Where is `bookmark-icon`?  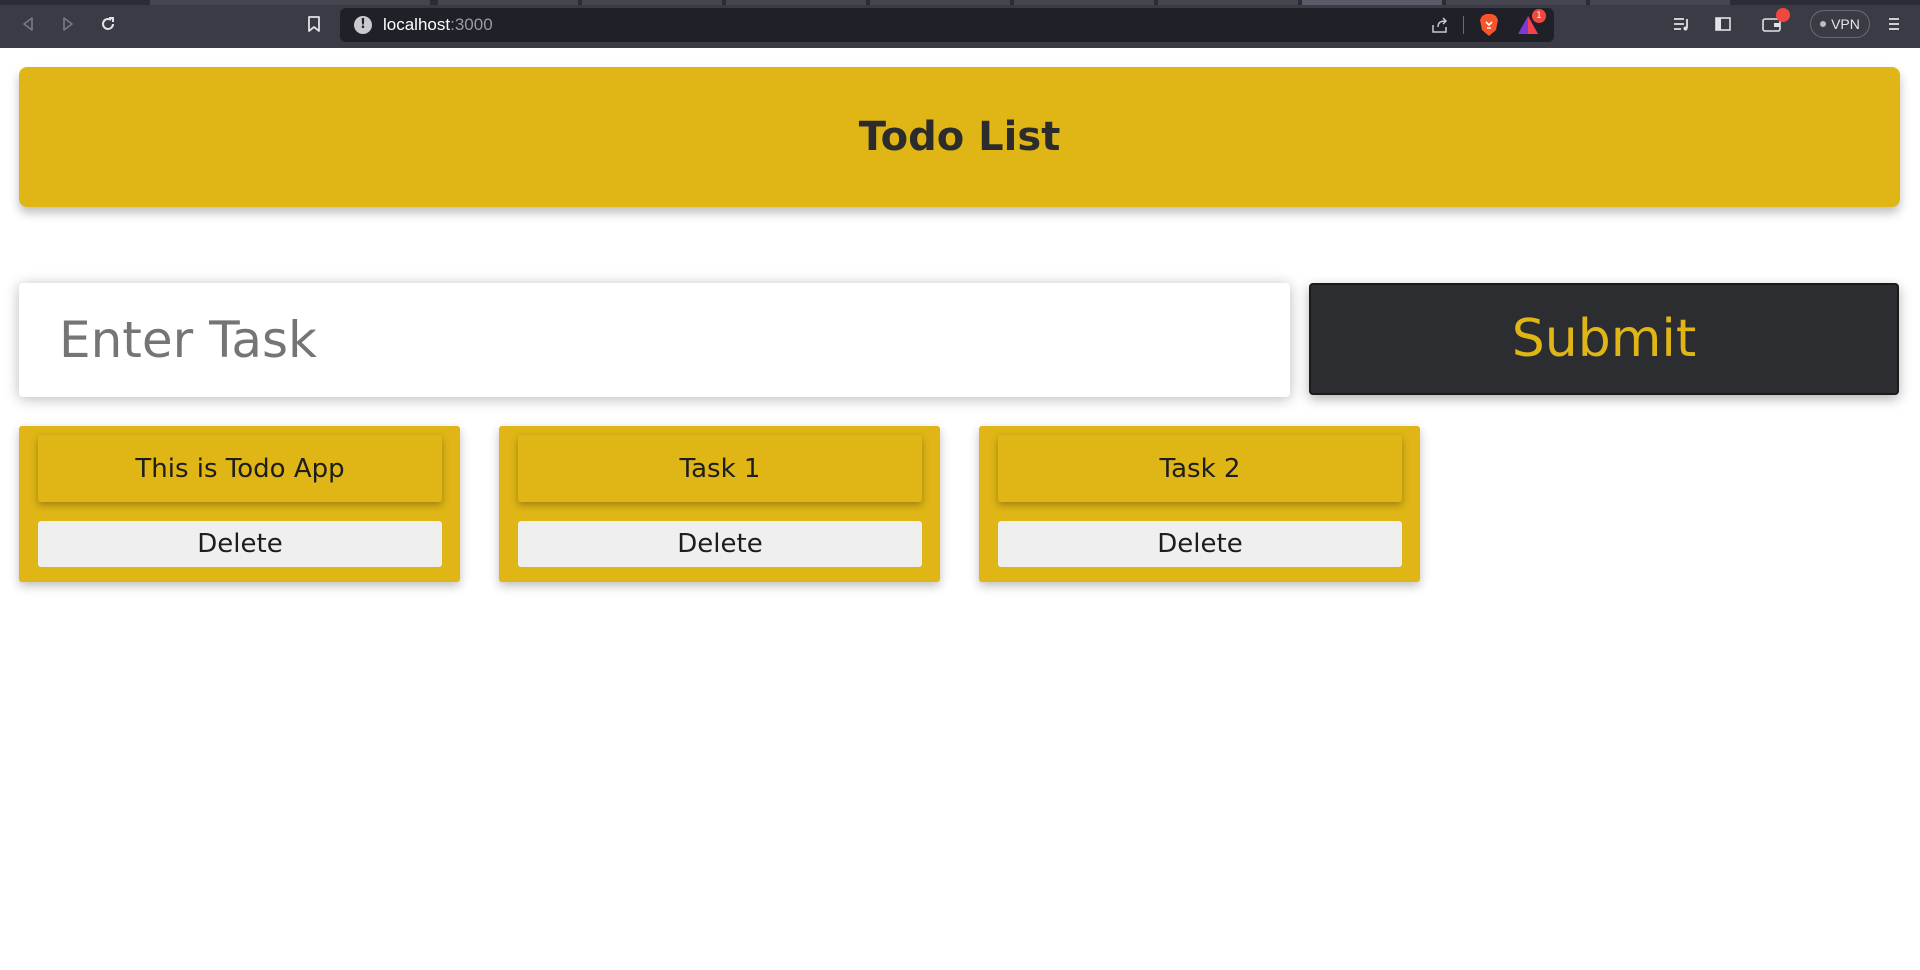
bookmark-icon is located at coordinates (314, 24).